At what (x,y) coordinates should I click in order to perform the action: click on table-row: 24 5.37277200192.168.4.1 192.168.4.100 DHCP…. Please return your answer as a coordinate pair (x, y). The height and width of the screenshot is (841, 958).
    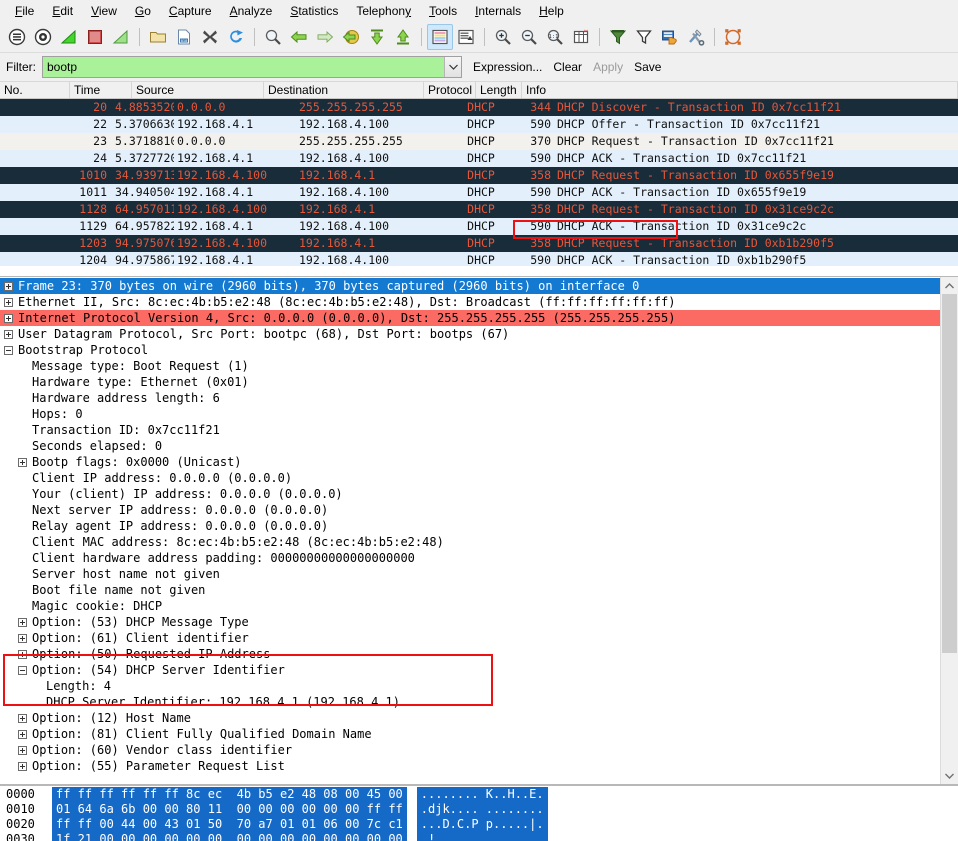
    Looking at the image, I should click on (479, 158).